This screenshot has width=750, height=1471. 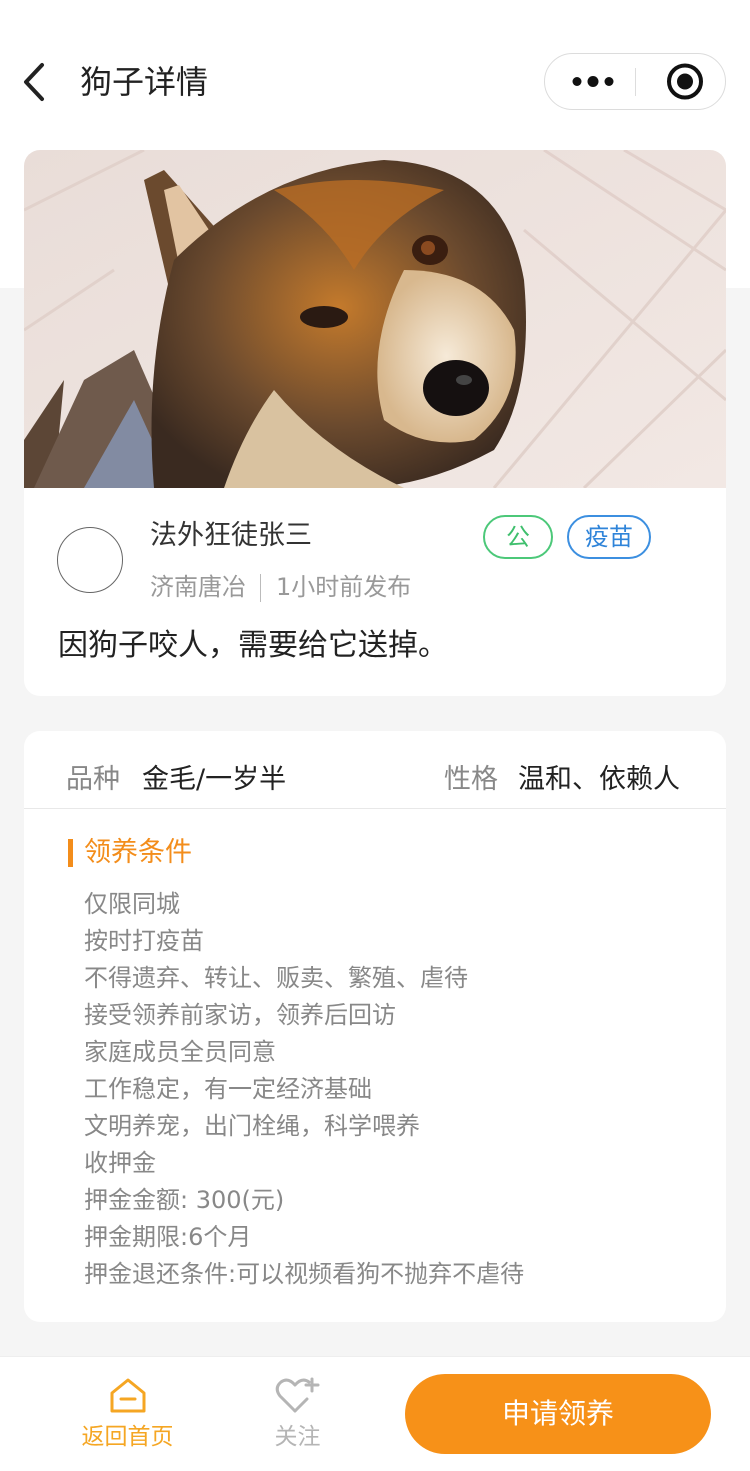 I want to click on condition-item: 仅限同城, so click(x=132, y=904).